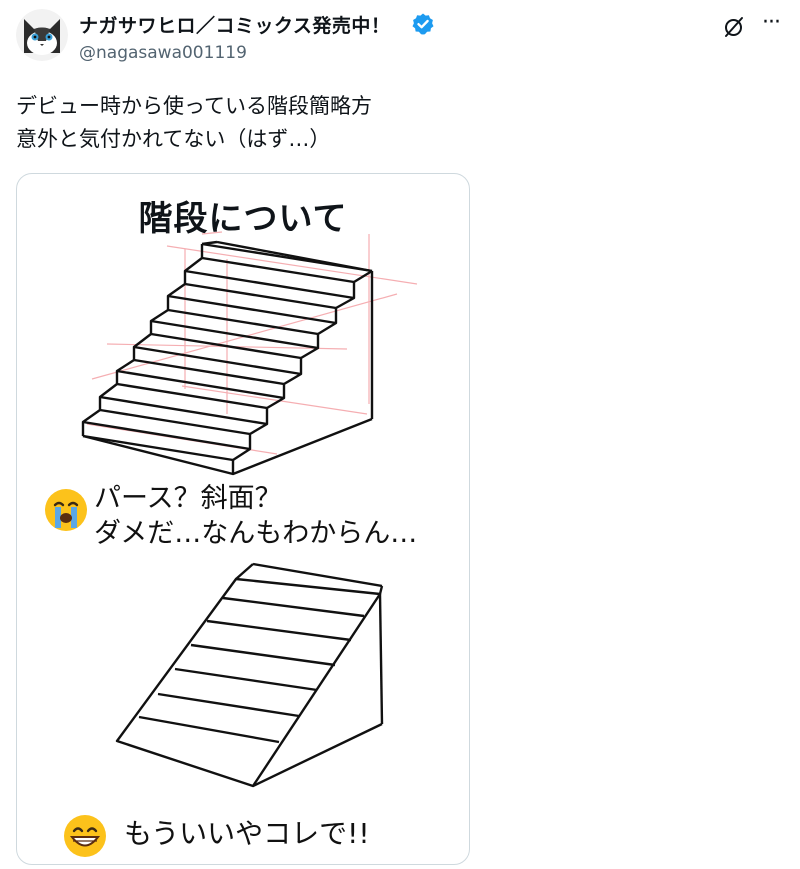 The image size is (800, 869). I want to click on cat-avatar-illustration, so click(42, 35).